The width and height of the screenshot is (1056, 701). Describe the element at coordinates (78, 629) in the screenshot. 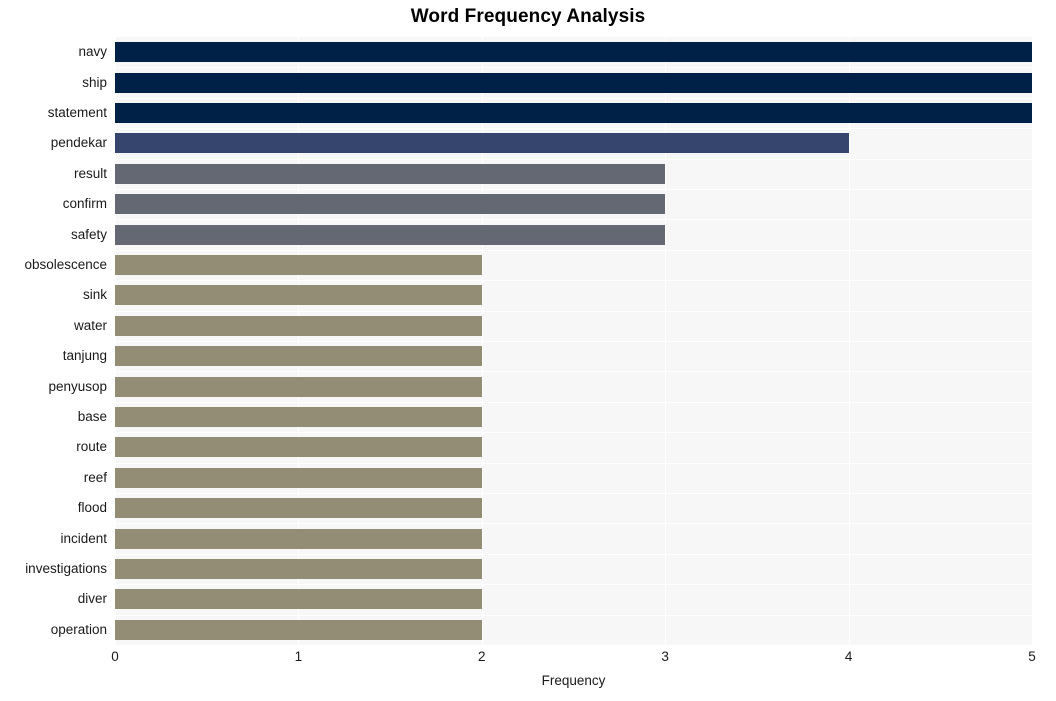

I see `y-axis-tick-label: operation` at that location.